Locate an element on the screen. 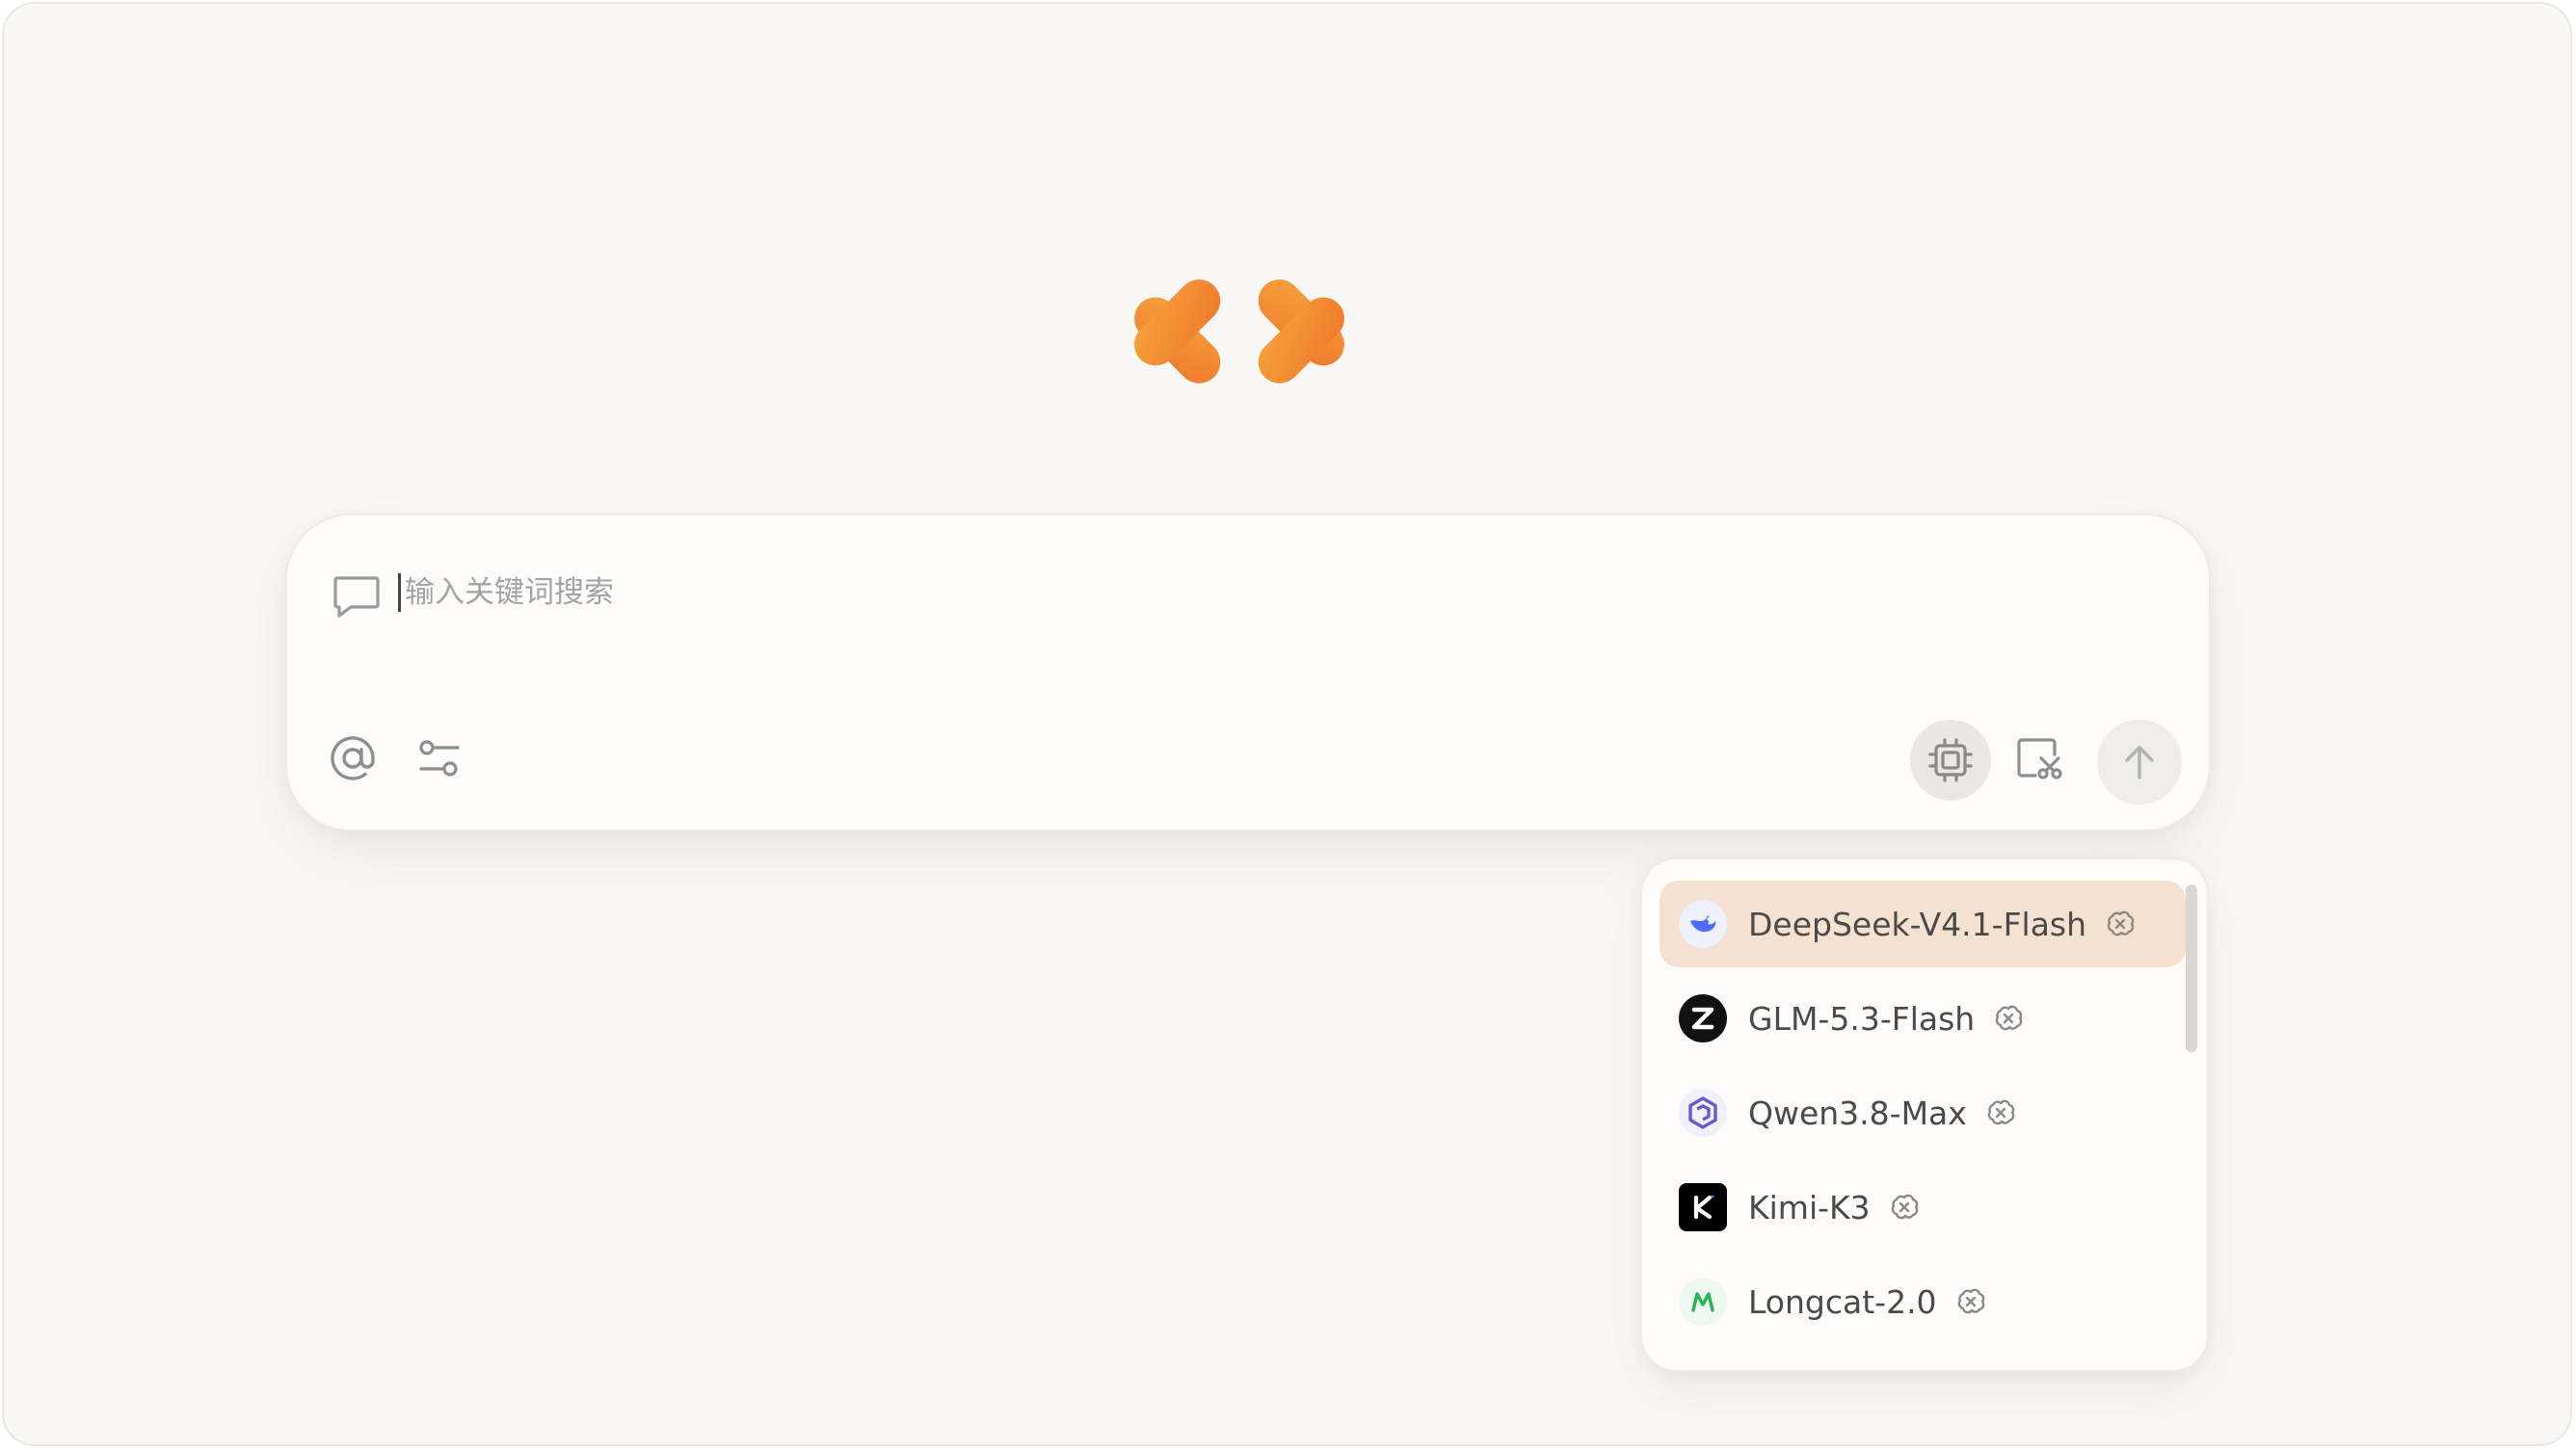 The width and height of the screenshot is (2576, 1450). mention-button is located at coordinates (352, 758).